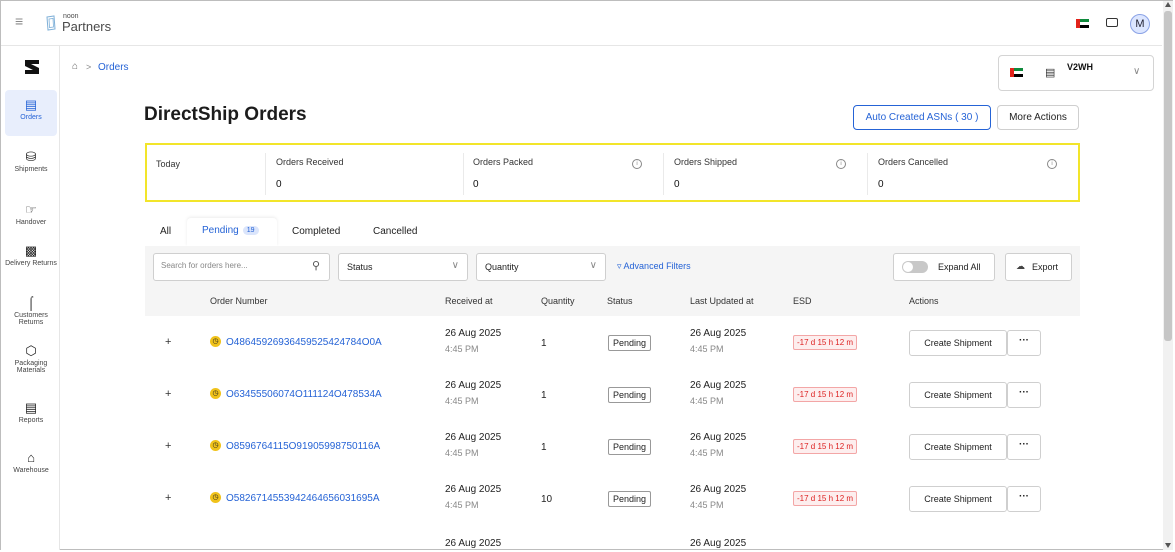 Image resolution: width=1175 pixels, height=552 pixels. I want to click on sidebar-item-handover: ☞ Handover, so click(31, 214).